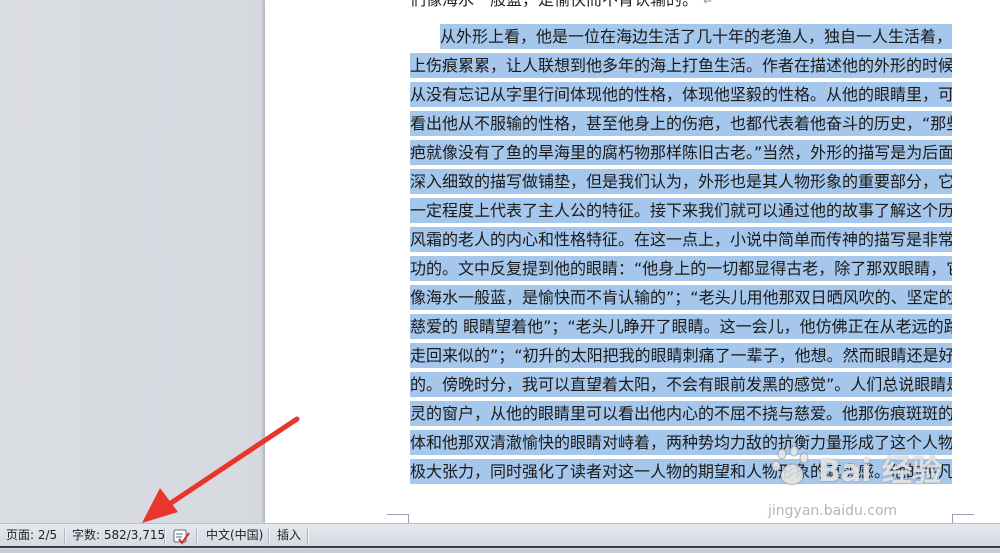  I want to click on text-line: 的。傍晚时分，我可以直望着太阳，不会有眼前发黑的感觉”。人们总说眼睛是心, so click(681, 384).